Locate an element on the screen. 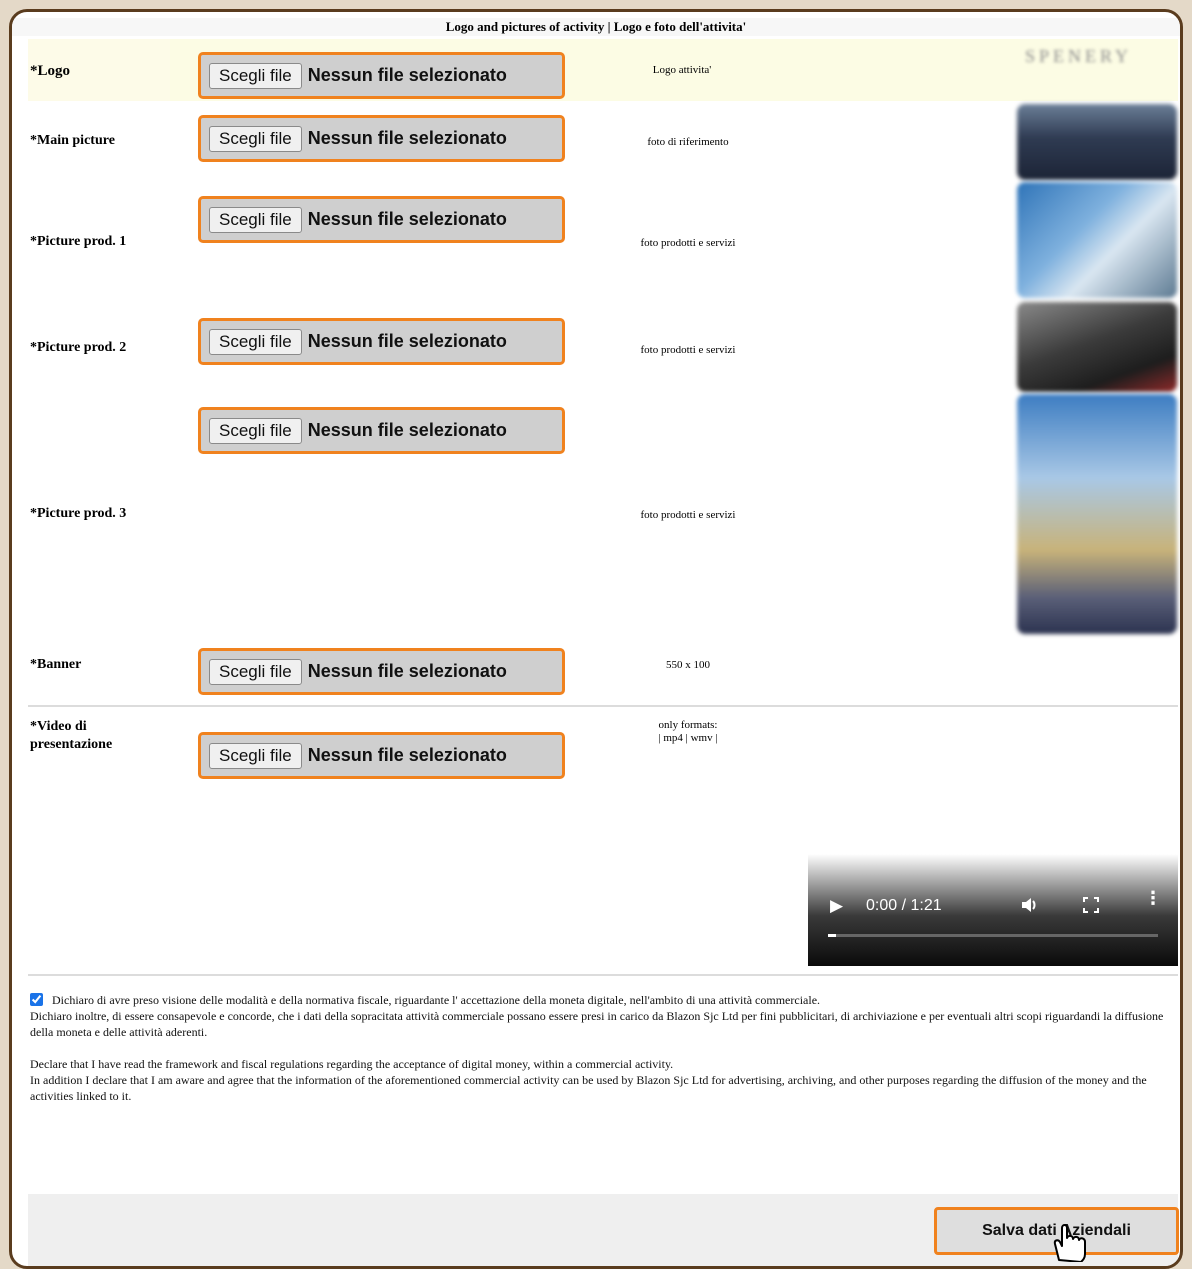 The image size is (1192, 1269). banner-file-input: Scegli file Nessun file selezionato is located at coordinates (381, 671).